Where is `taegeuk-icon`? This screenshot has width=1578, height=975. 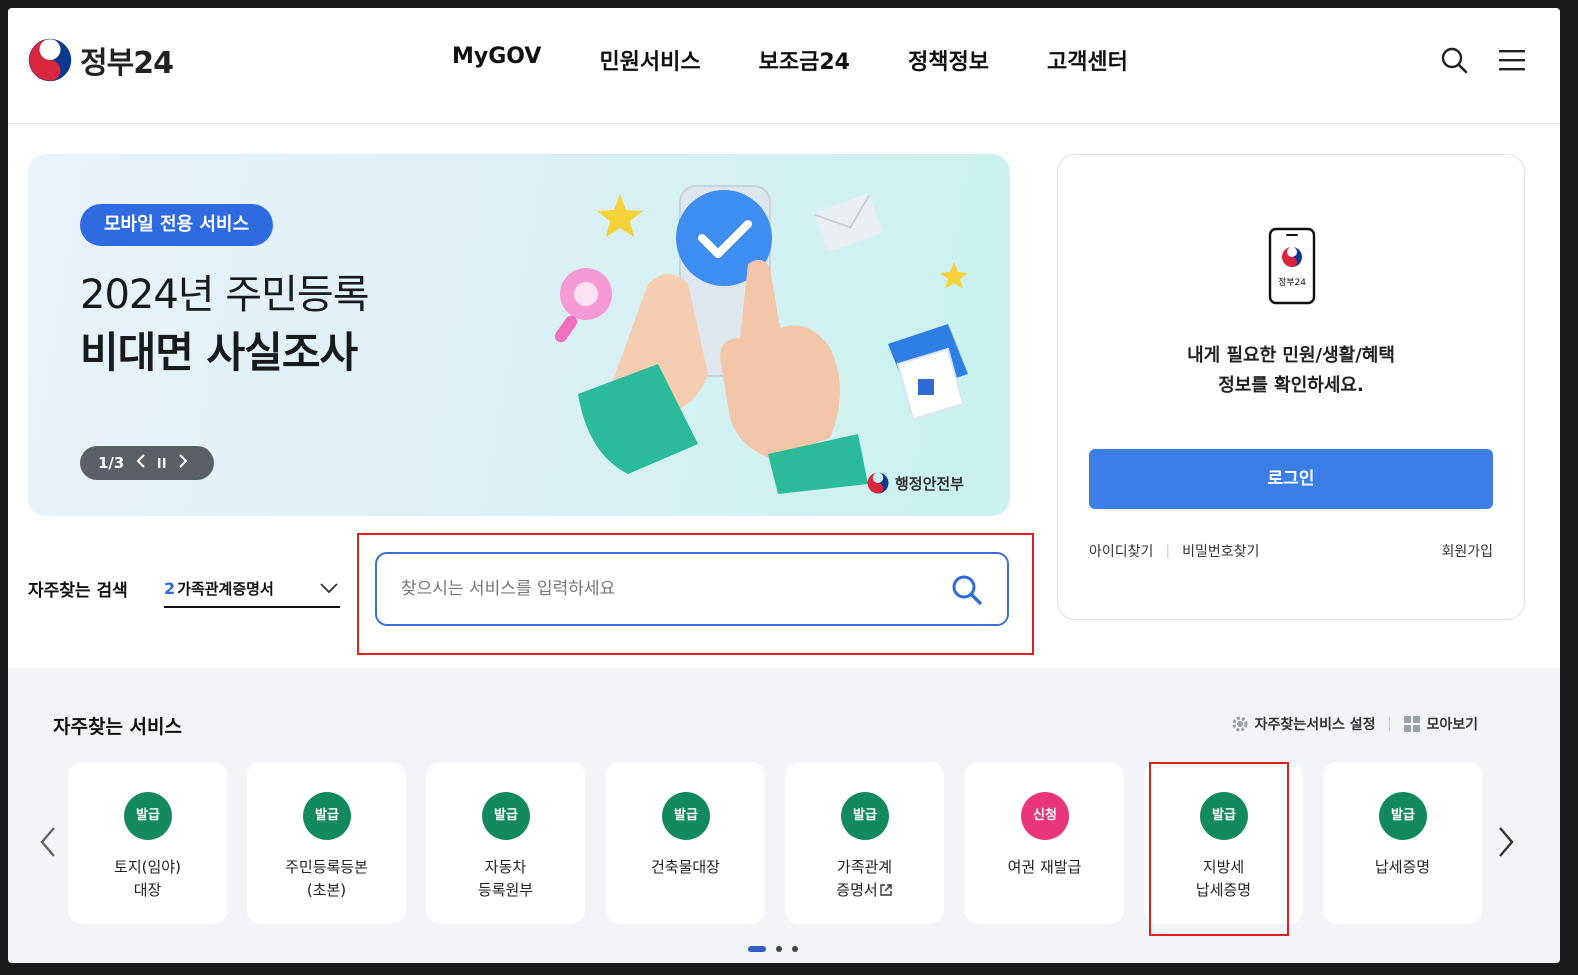 taegeuk-icon is located at coordinates (50, 60).